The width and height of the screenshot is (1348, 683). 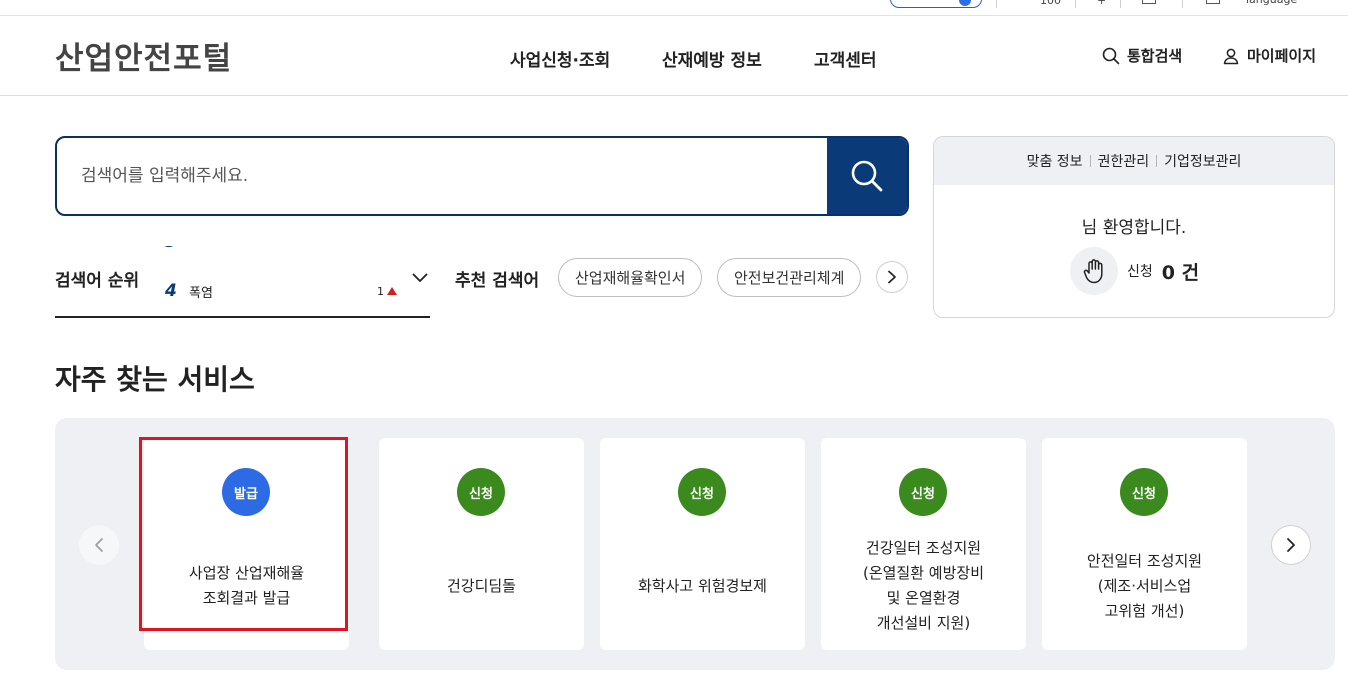 What do you see at coordinates (936, 4) in the screenshot?
I see `high-contrast-toggle` at bounding box center [936, 4].